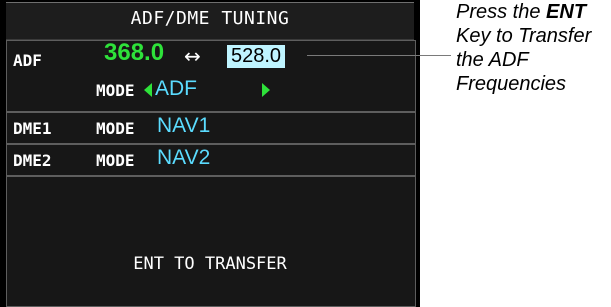 Image resolution: width=611 pixels, height=307 pixels. Describe the element at coordinates (211, 160) in the screenshot. I see `dme2-section` at that location.